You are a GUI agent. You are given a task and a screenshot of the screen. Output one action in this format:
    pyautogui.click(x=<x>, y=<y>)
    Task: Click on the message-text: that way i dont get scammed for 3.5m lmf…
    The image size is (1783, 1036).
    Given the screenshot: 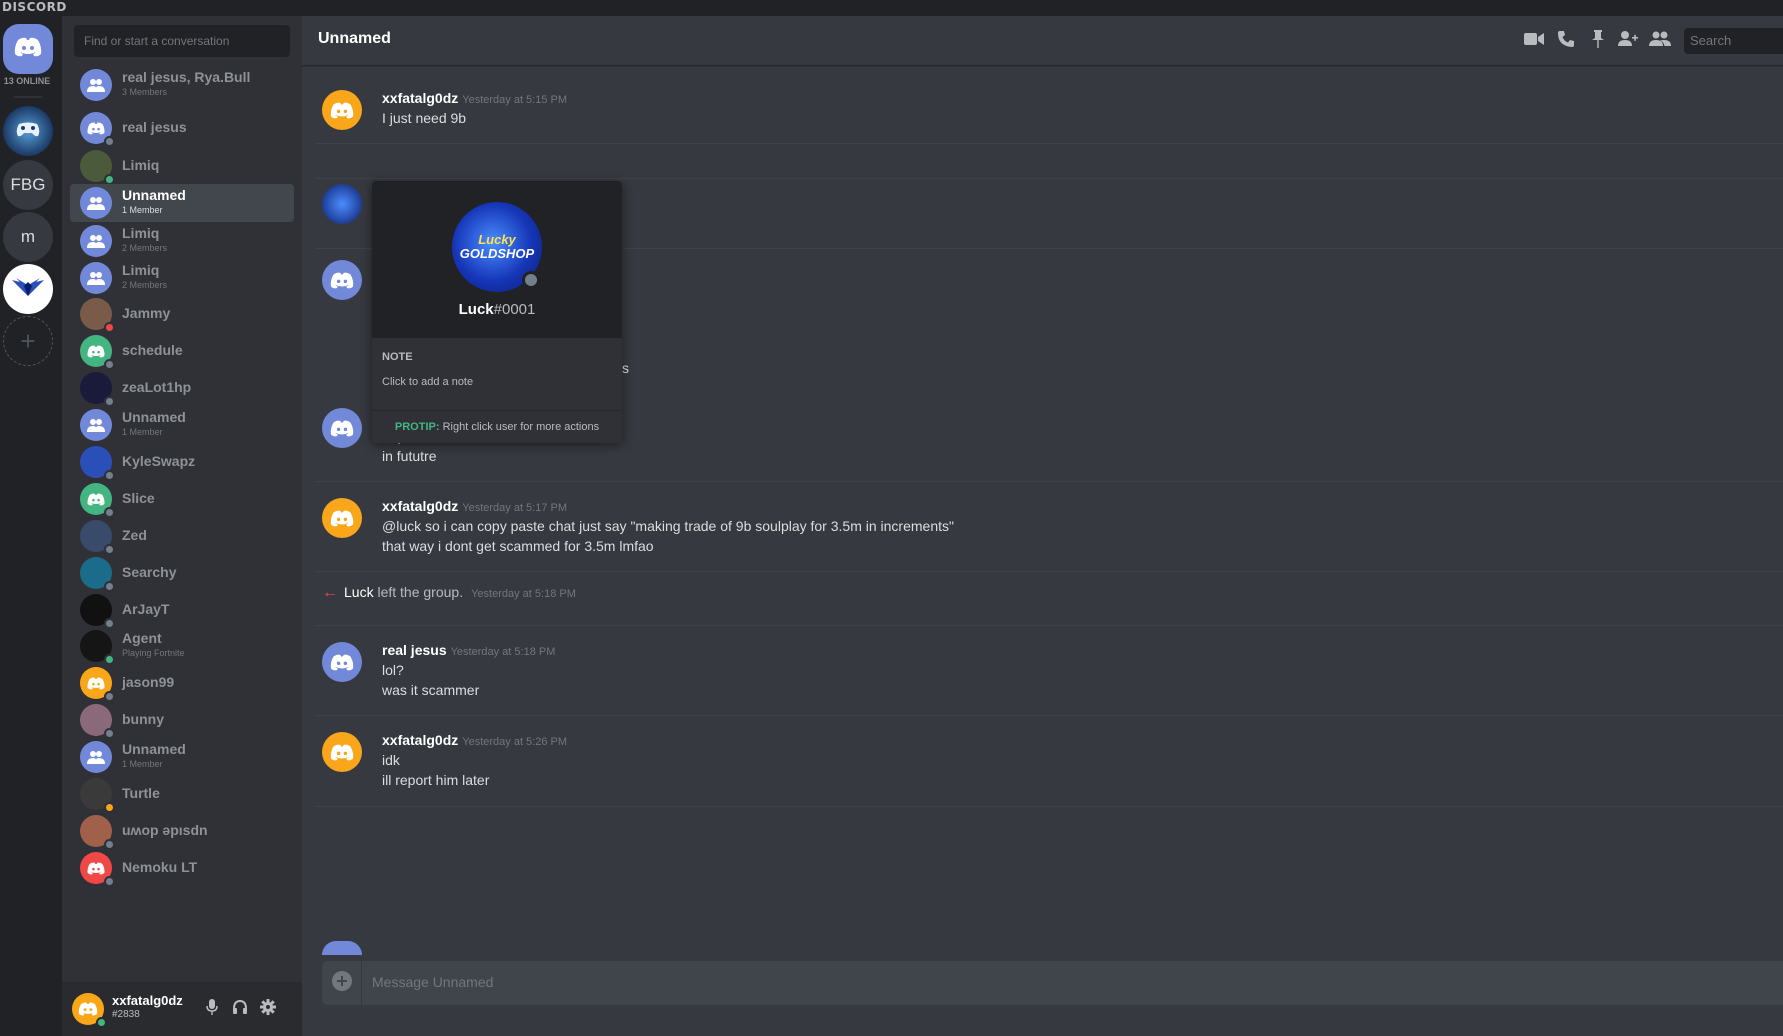 What is the action you would take?
    pyautogui.click(x=518, y=546)
    